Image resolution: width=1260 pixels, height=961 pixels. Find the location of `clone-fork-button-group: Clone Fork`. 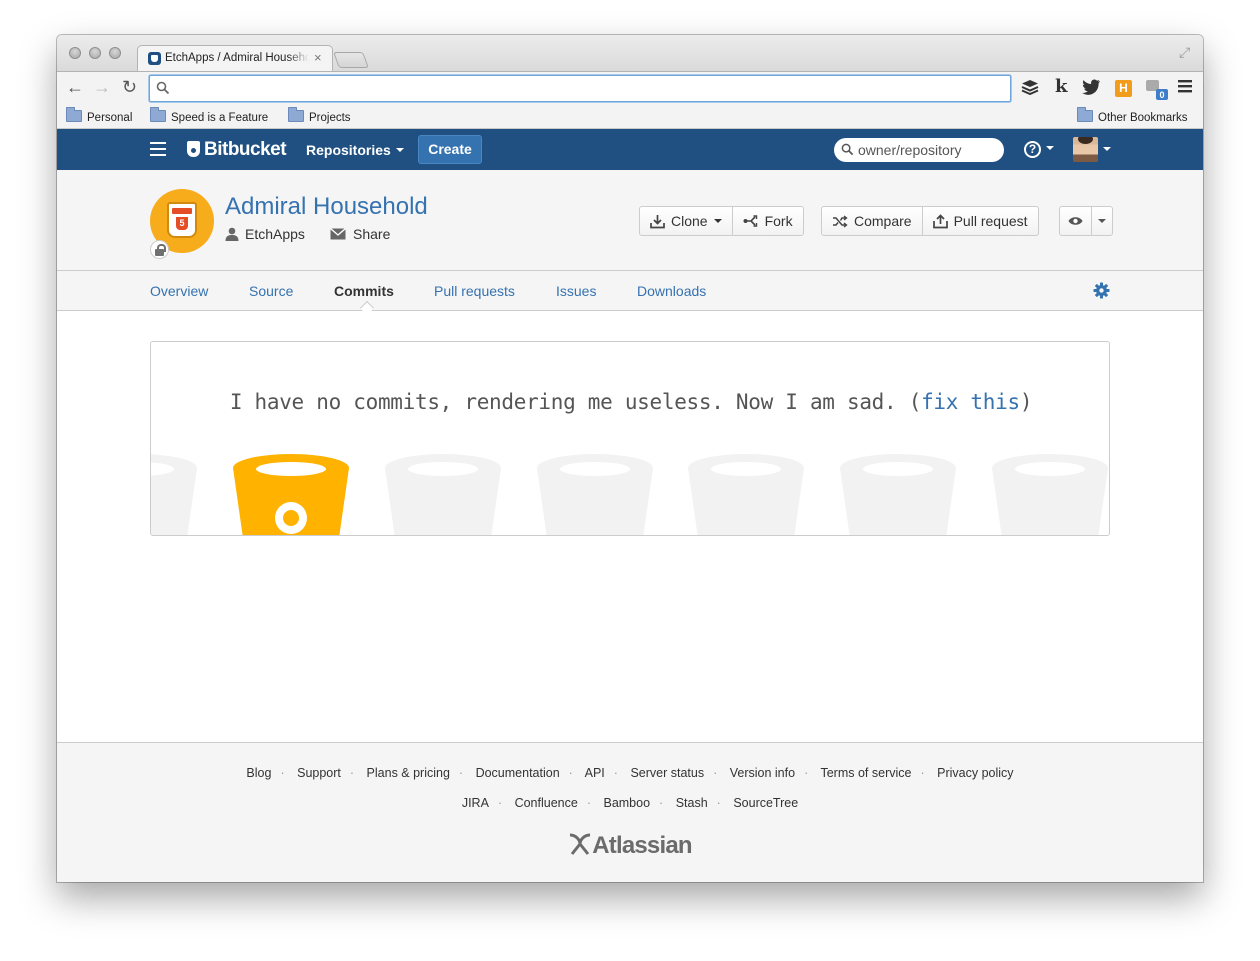

clone-fork-button-group: Clone Fork is located at coordinates (721, 221).